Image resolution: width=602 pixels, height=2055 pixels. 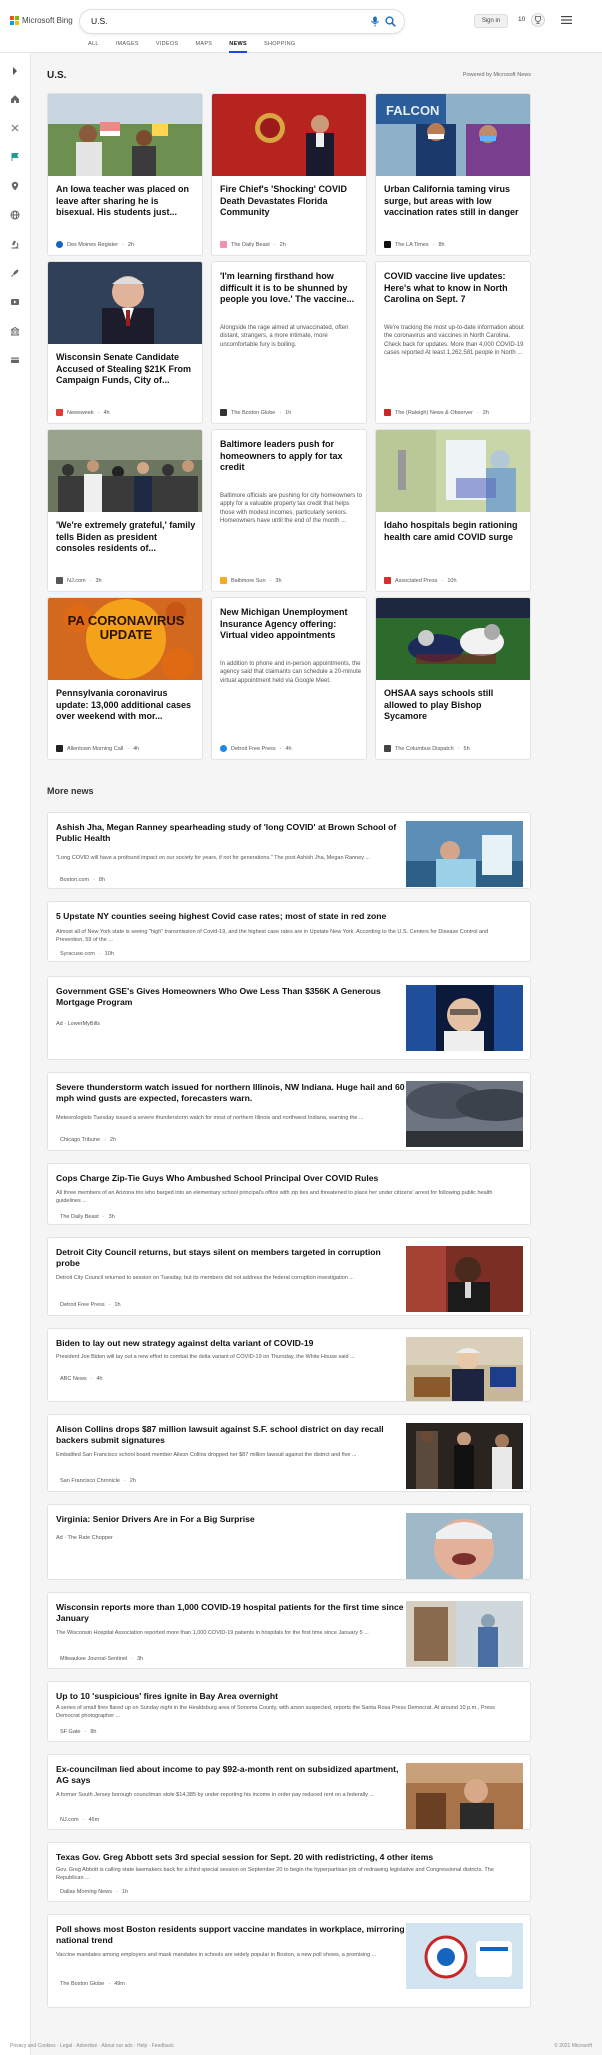 What do you see at coordinates (238, 47) in the screenshot?
I see `tab-news: NEWS` at bounding box center [238, 47].